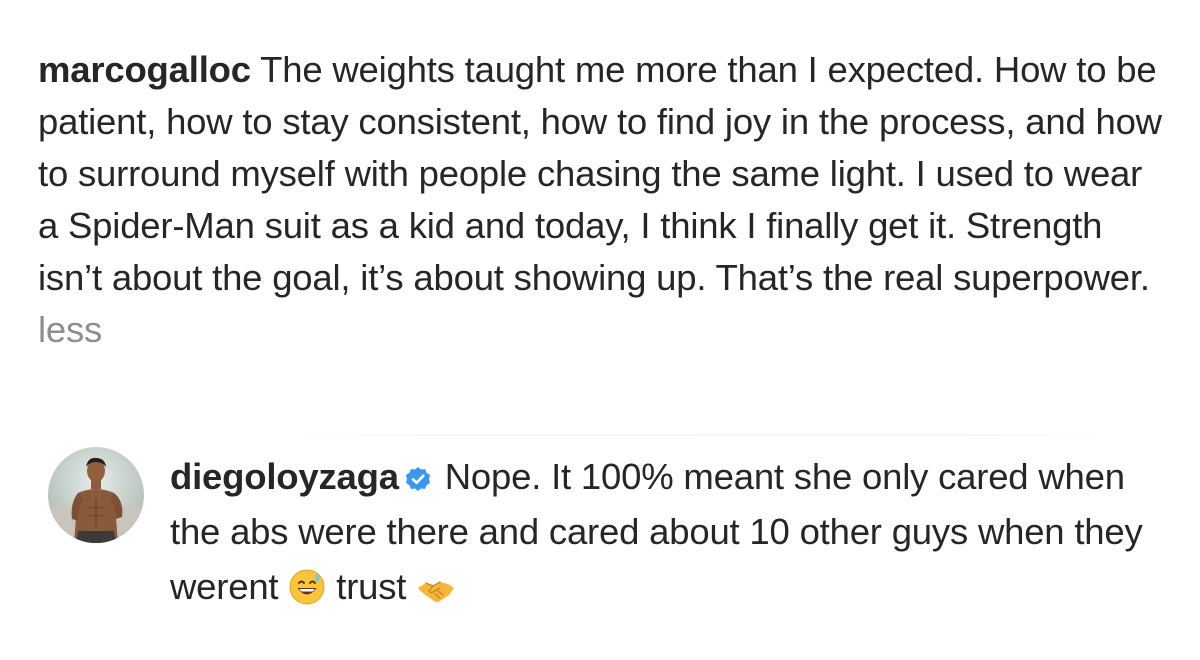  Describe the element at coordinates (284, 476) in the screenshot. I see `comment-username: diegoloyzaga` at that location.